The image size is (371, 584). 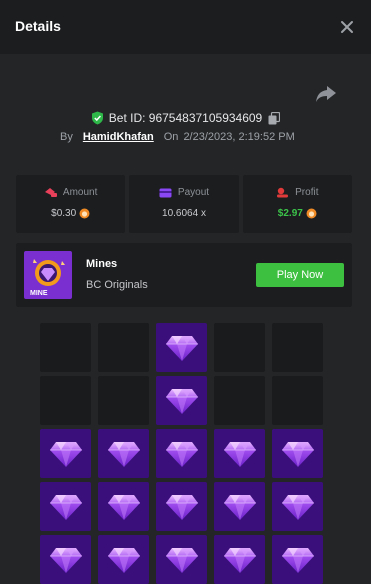 What do you see at coordinates (185, 27) in the screenshot?
I see `details-header: Details` at bounding box center [185, 27].